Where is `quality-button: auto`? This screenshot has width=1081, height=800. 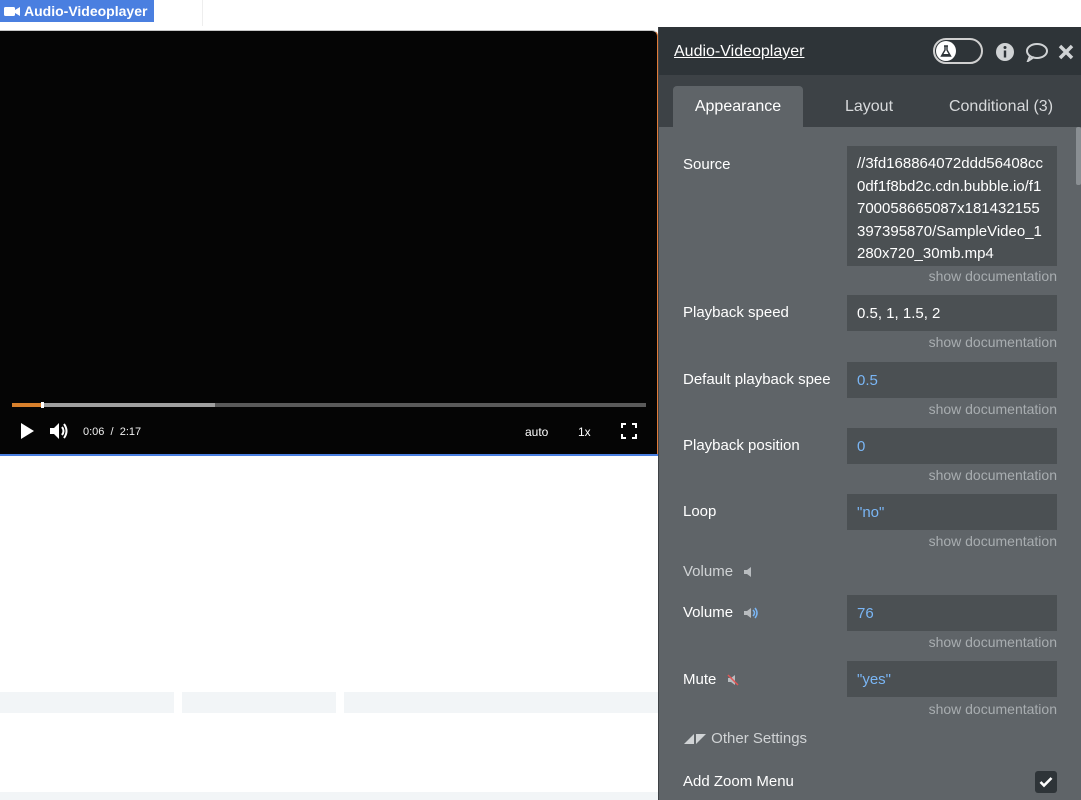
quality-button: auto is located at coordinates (536, 432).